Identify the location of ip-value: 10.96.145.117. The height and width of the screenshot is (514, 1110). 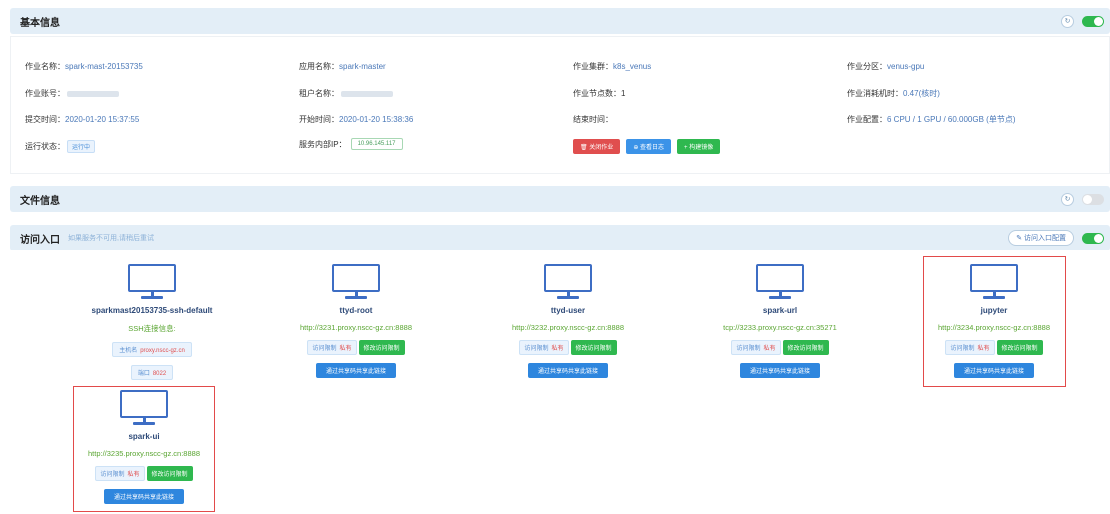
(376, 144).